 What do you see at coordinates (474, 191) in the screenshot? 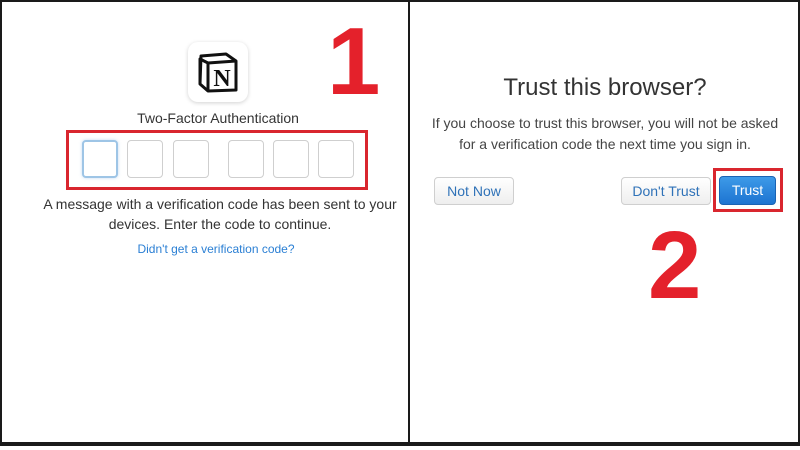
I see `not-now-button: Not Now` at bounding box center [474, 191].